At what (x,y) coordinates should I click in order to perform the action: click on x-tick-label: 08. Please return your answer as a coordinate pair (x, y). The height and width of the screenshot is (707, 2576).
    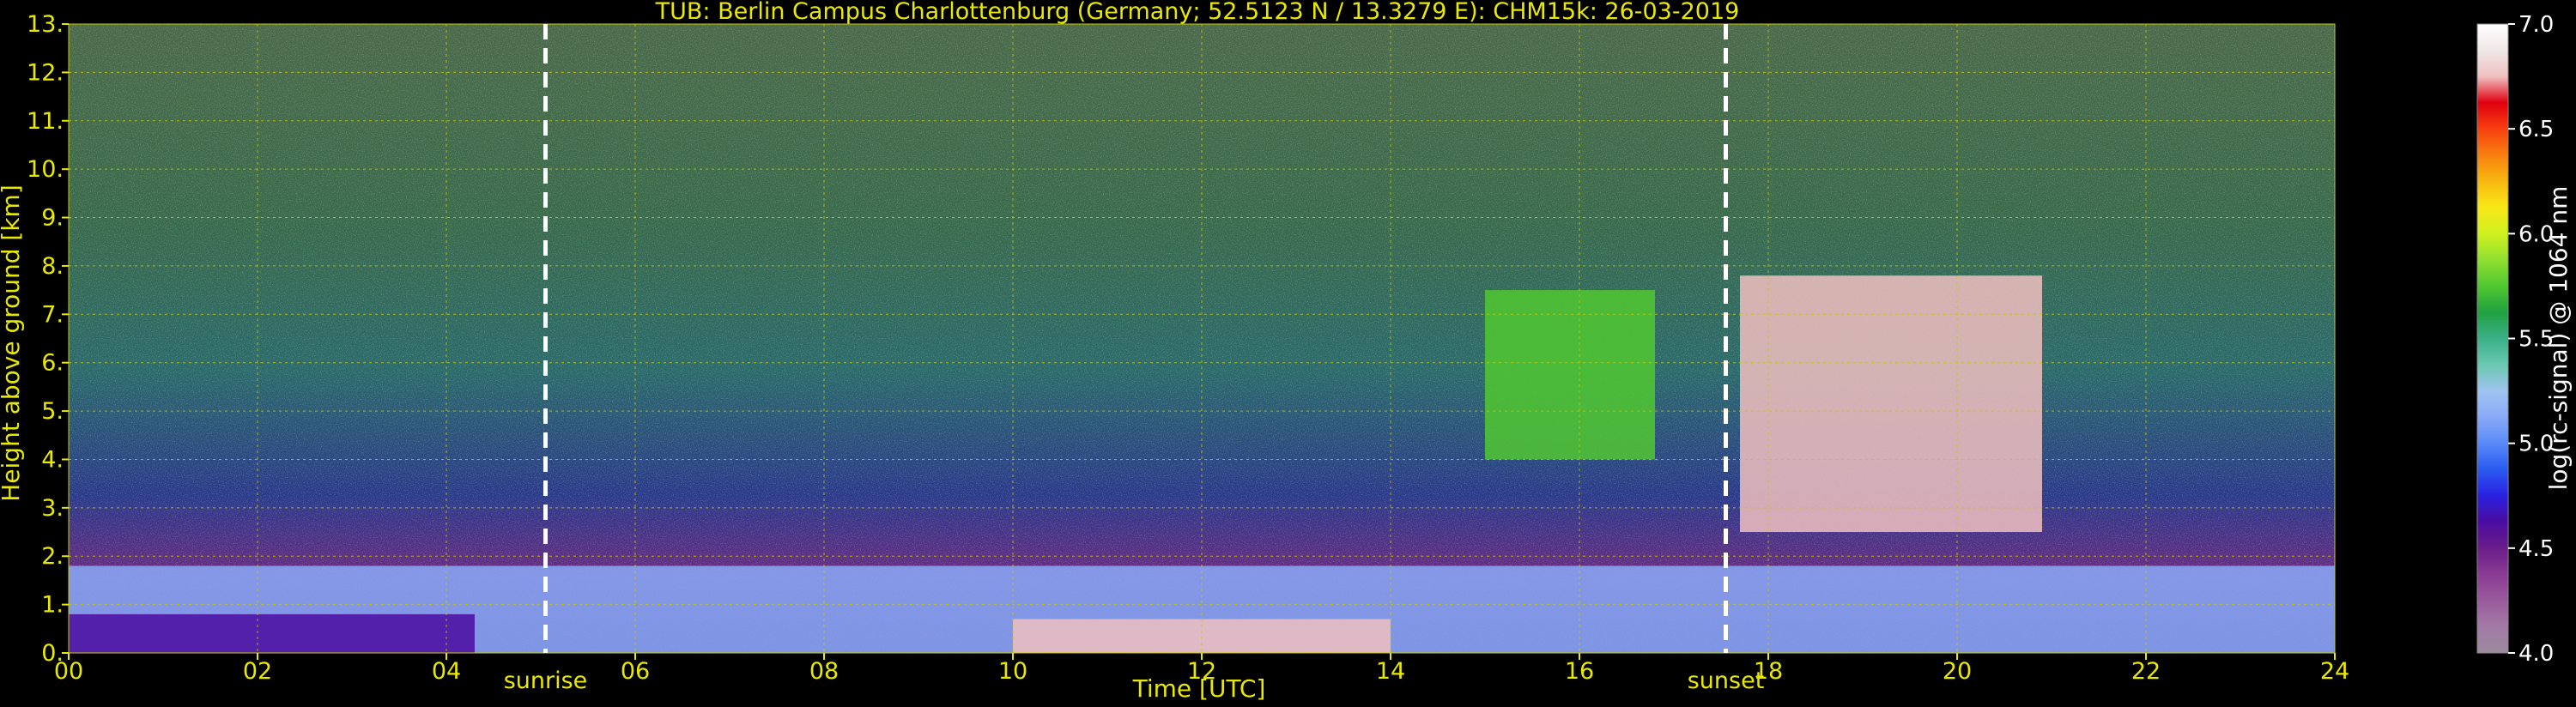
    Looking at the image, I should click on (824, 671).